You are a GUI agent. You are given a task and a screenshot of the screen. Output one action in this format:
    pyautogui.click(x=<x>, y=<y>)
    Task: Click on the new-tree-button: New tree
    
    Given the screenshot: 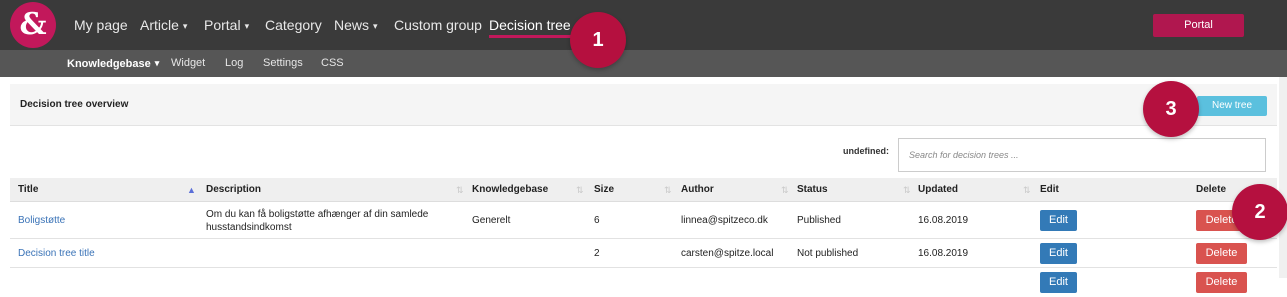 What is the action you would take?
    pyautogui.click(x=1232, y=106)
    